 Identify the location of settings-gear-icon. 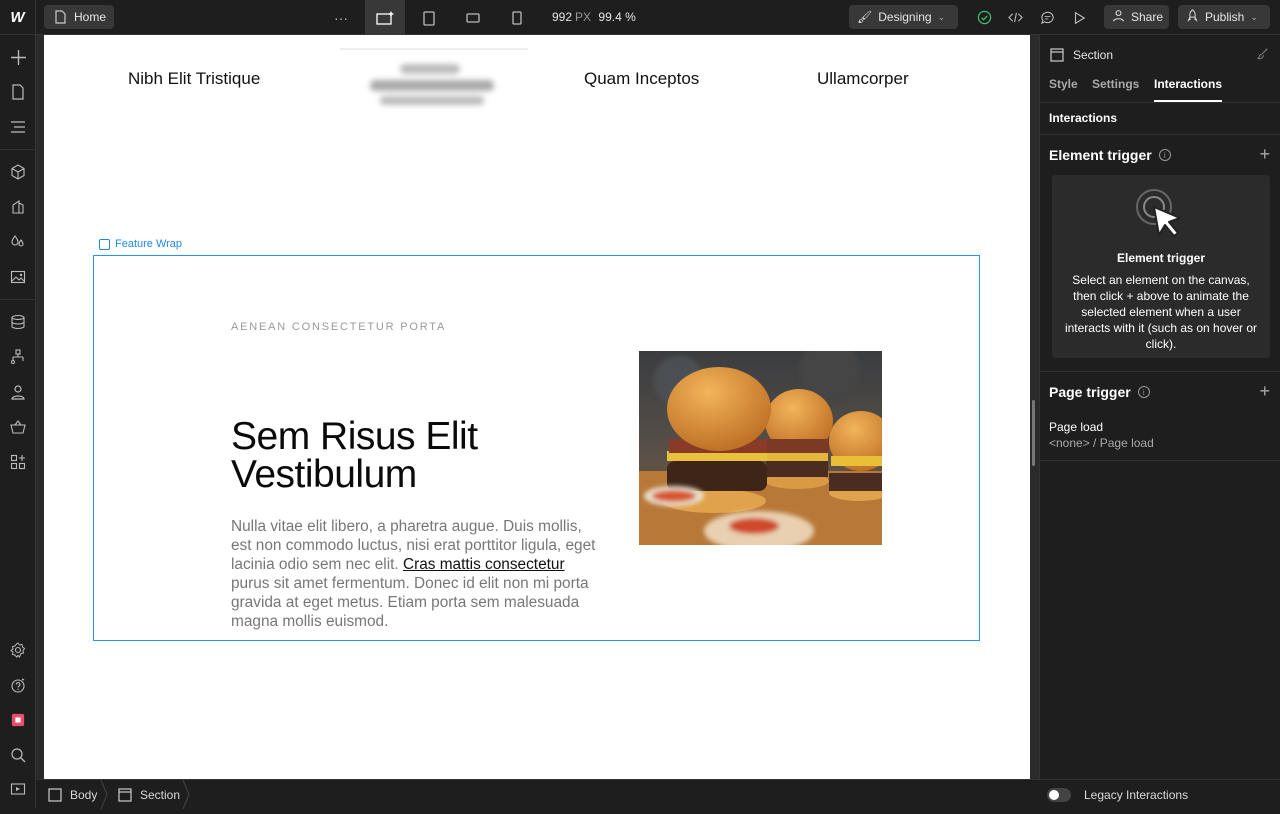
(18, 650).